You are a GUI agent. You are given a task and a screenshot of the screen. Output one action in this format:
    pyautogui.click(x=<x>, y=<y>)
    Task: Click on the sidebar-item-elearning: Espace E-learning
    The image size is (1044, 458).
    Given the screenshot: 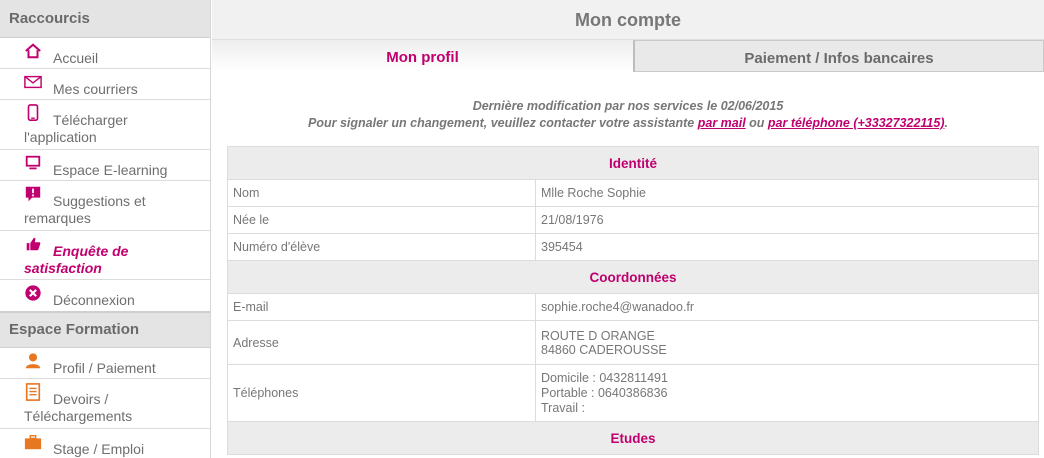 What is the action you would take?
    pyautogui.click(x=105, y=165)
    